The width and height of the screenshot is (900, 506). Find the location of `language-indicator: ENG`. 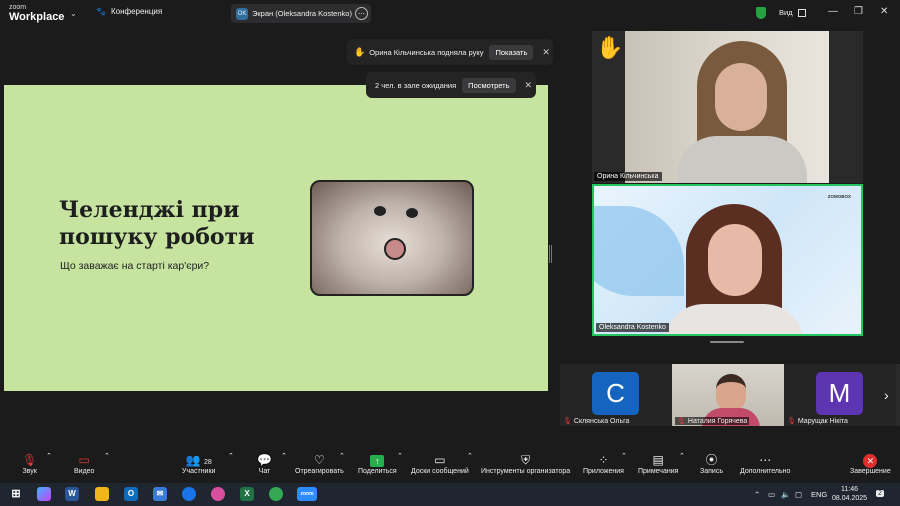

language-indicator: ENG is located at coordinates (819, 494).